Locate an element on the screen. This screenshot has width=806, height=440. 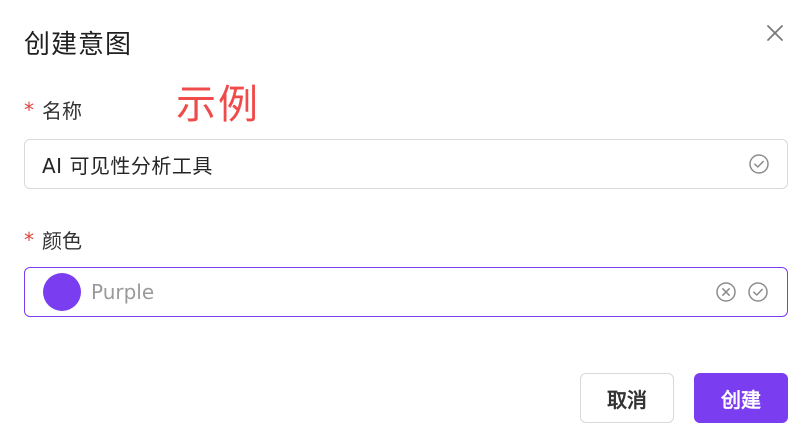
color-field-label: * 颜色 is located at coordinates (53, 239).